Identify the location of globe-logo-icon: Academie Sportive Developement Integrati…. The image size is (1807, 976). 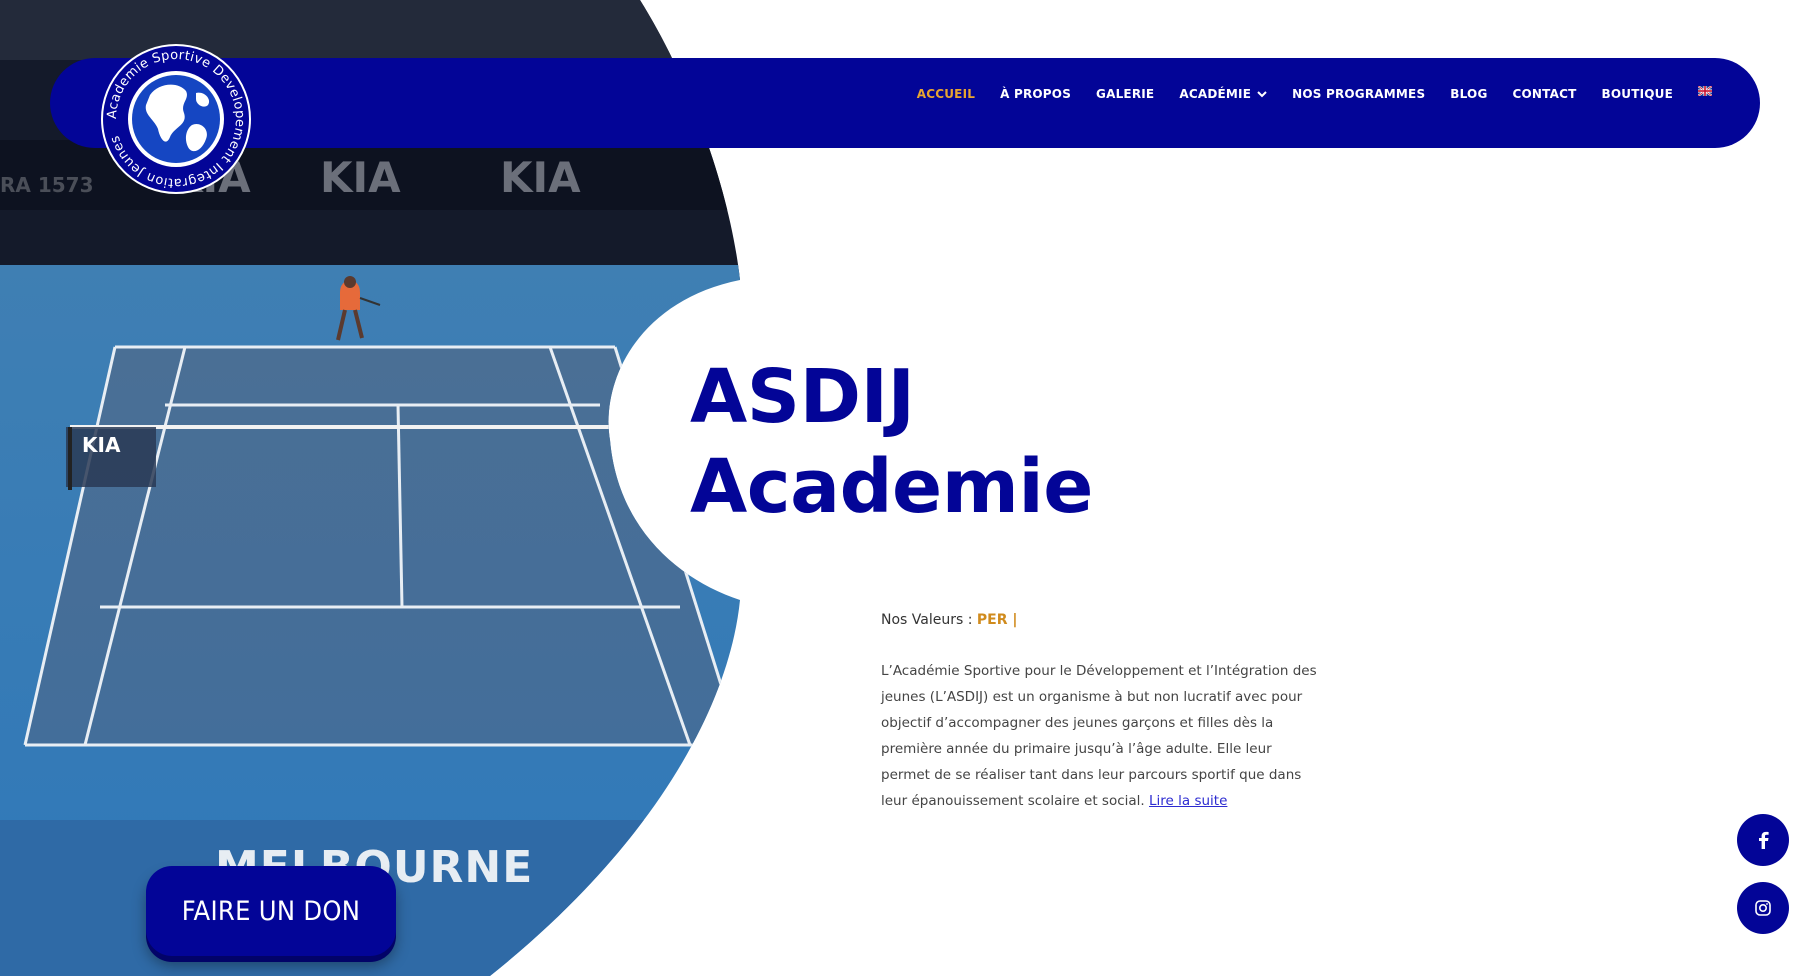
(176, 119).